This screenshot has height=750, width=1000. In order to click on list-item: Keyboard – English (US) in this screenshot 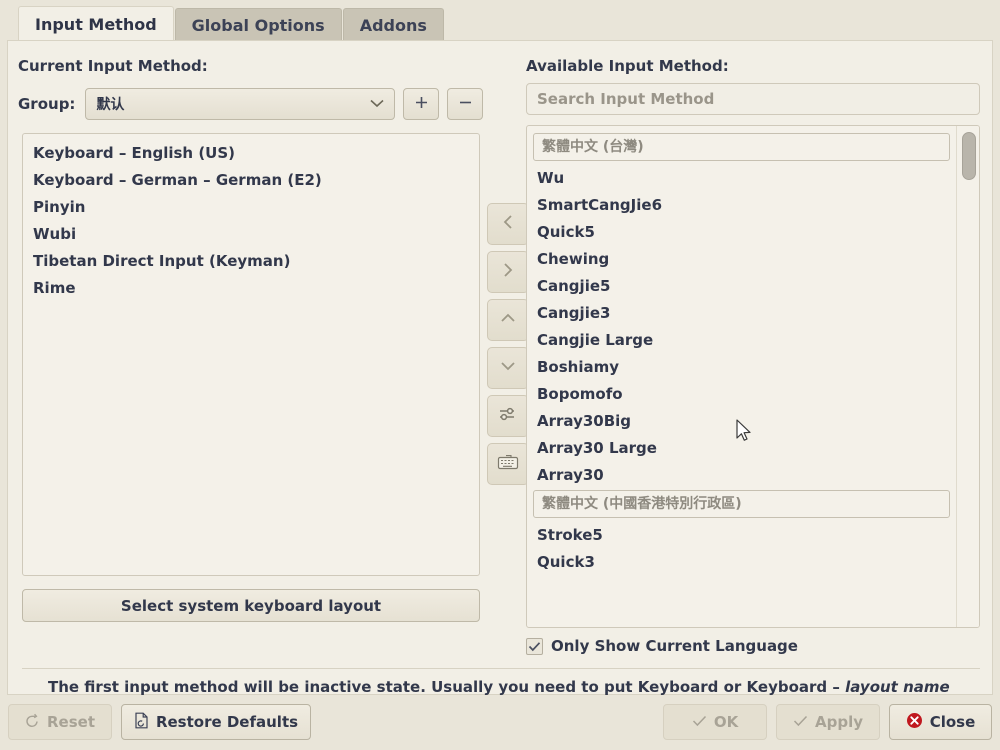, I will do `click(251, 153)`.